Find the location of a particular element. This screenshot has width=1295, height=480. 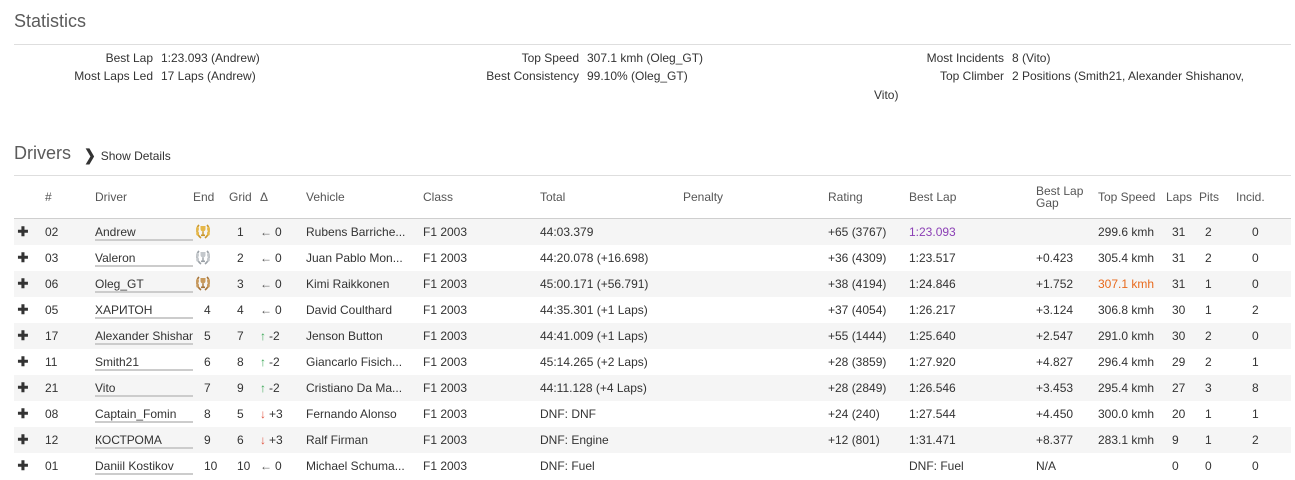

best-lap-gap: N/A is located at coordinates (1046, 466).